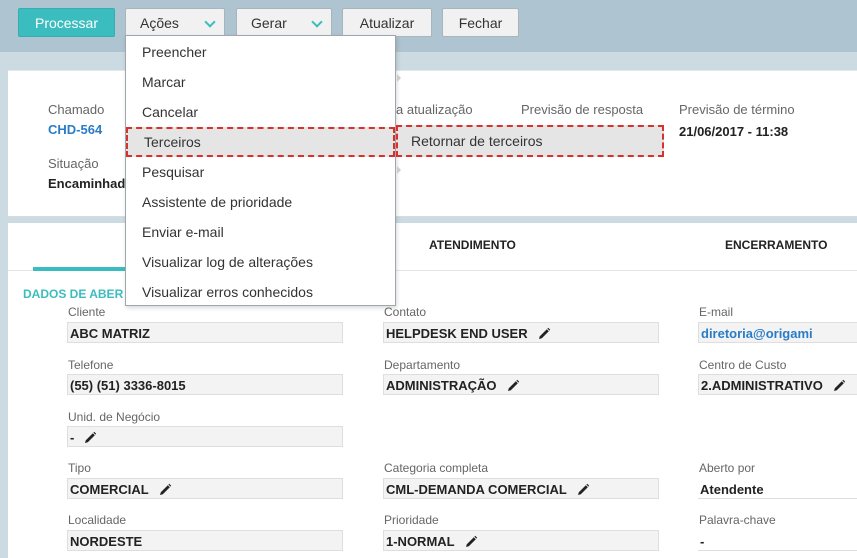  What do you see at coordinates (472, 245) in the screenshot?
I see `tab-atendimento: ATENDIMENTO` at bounding box center [472, 245].